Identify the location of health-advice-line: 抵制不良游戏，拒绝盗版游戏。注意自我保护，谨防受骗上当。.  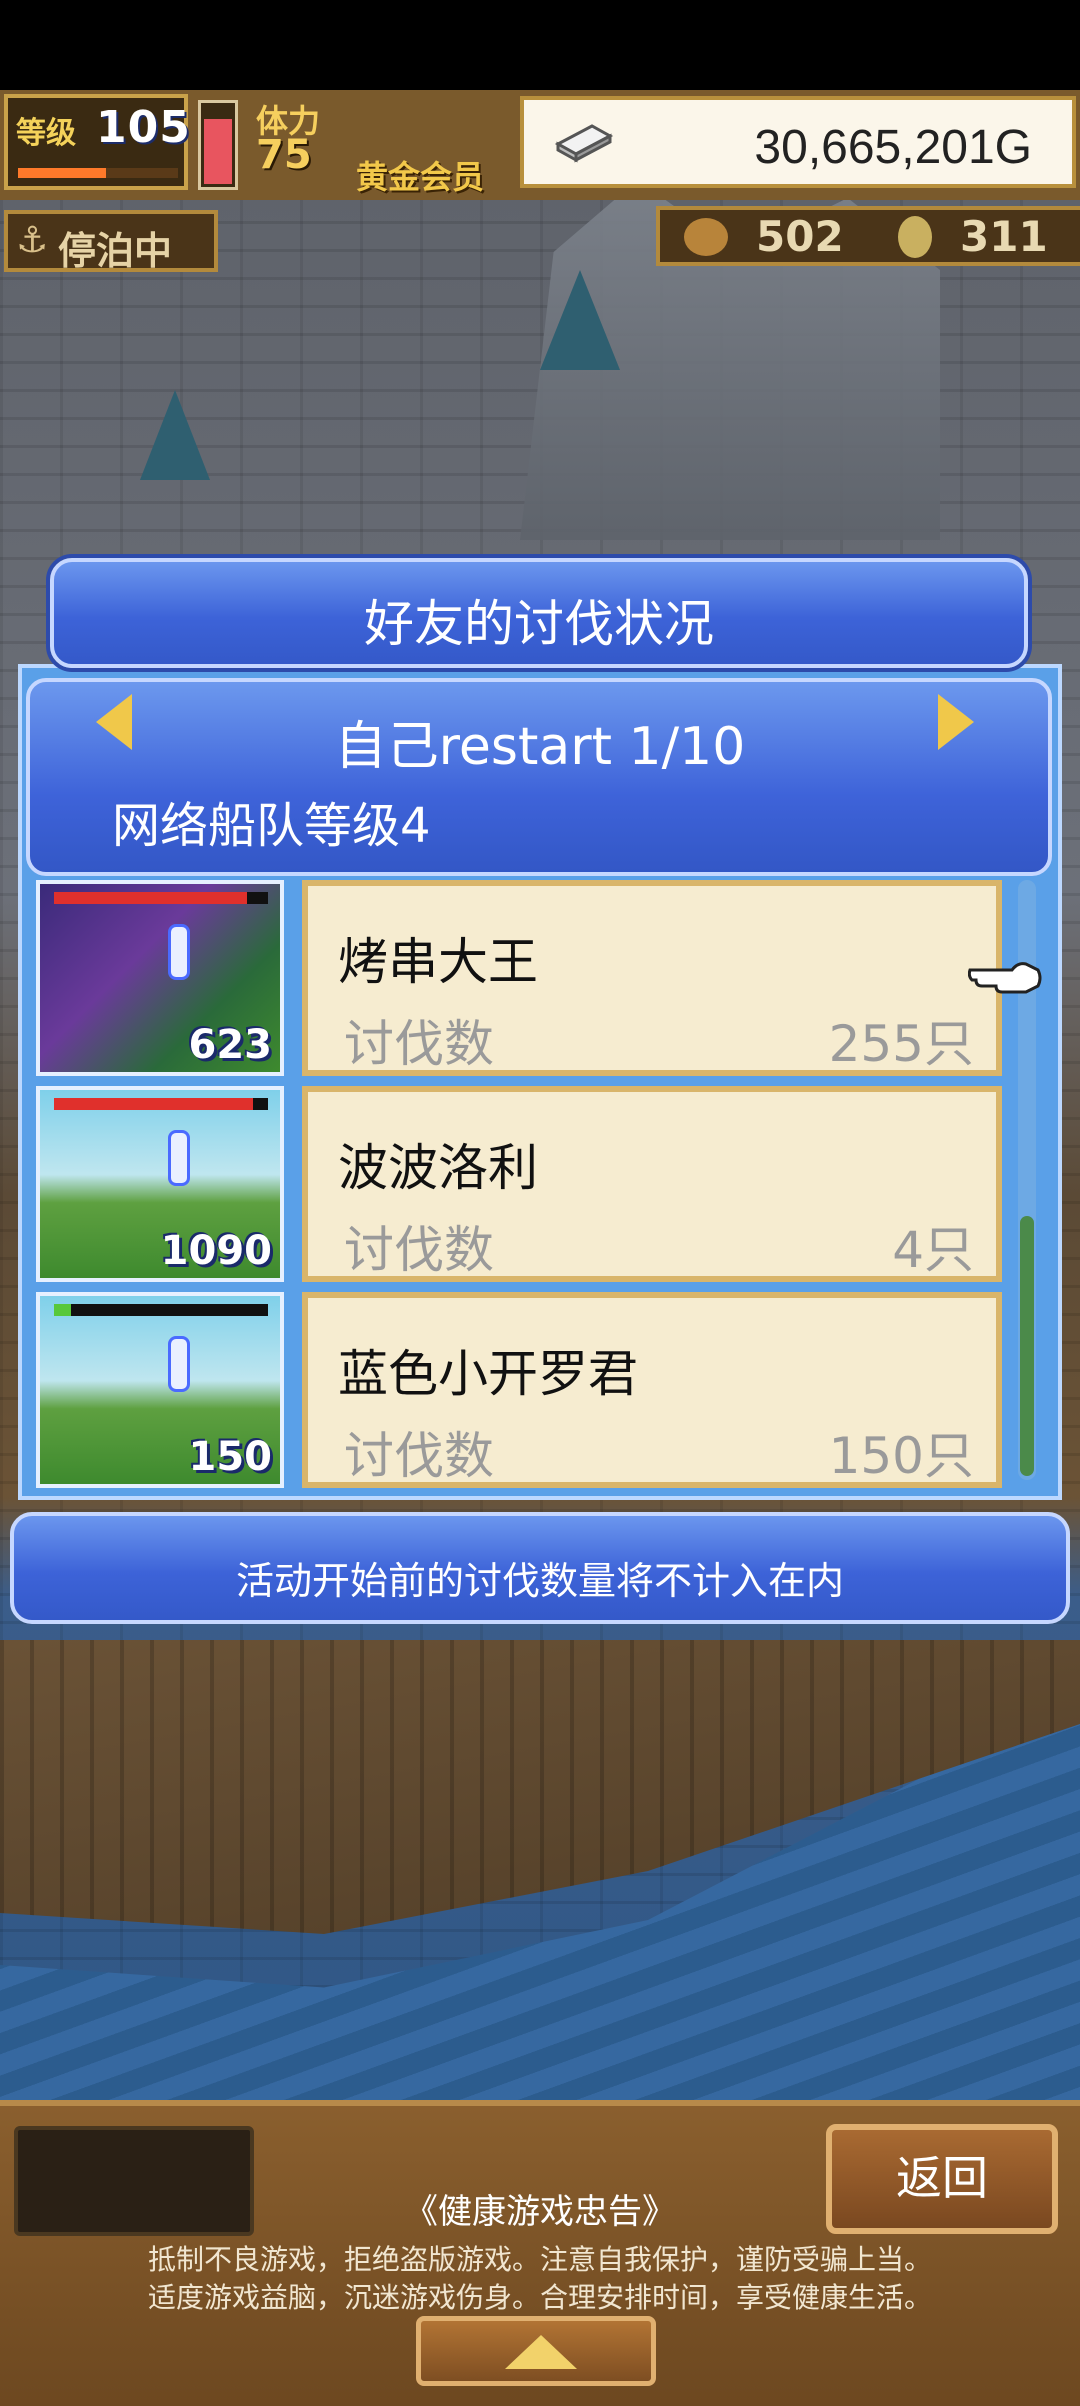
(539, 2259).